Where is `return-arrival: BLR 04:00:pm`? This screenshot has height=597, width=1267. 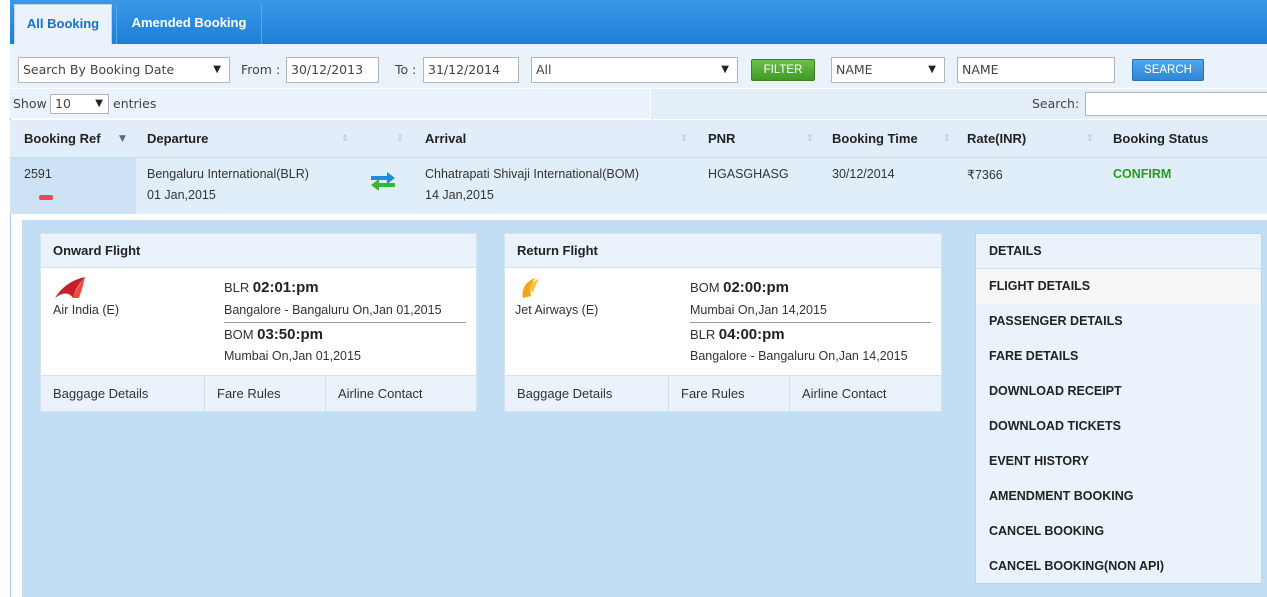
return-arrival: BLR 04:00:pm is located at coordinates (737, 334).